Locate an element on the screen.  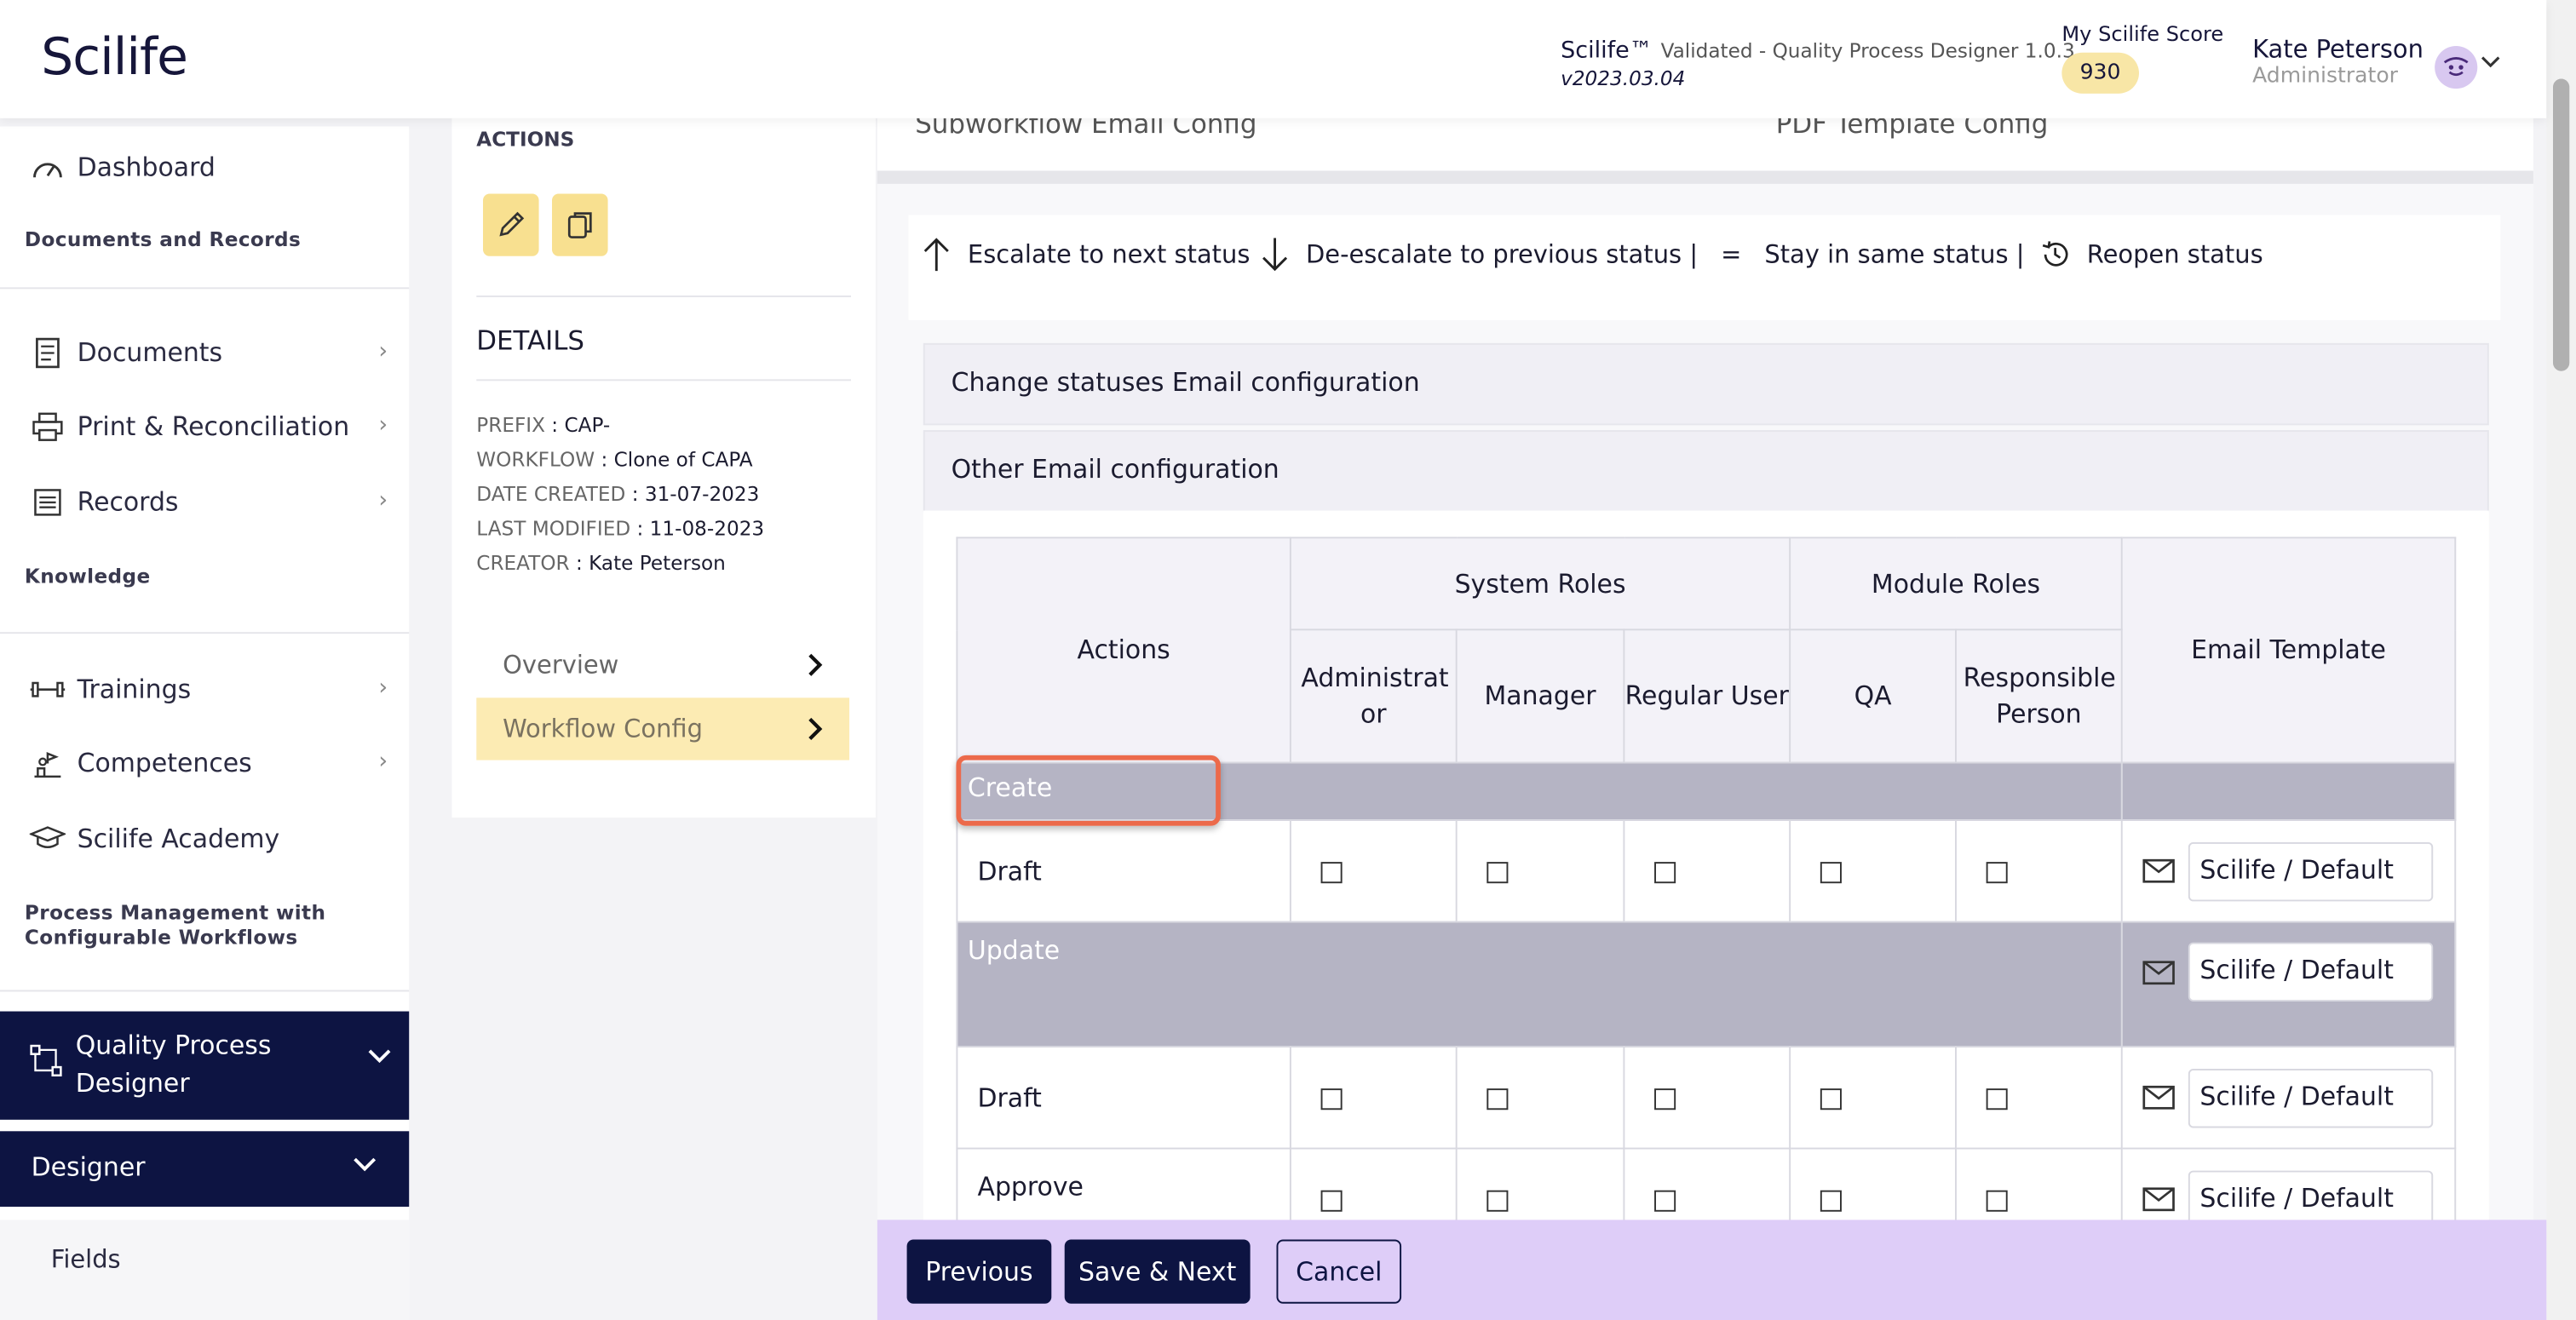
document-icon is located at coordinates (48, 352).